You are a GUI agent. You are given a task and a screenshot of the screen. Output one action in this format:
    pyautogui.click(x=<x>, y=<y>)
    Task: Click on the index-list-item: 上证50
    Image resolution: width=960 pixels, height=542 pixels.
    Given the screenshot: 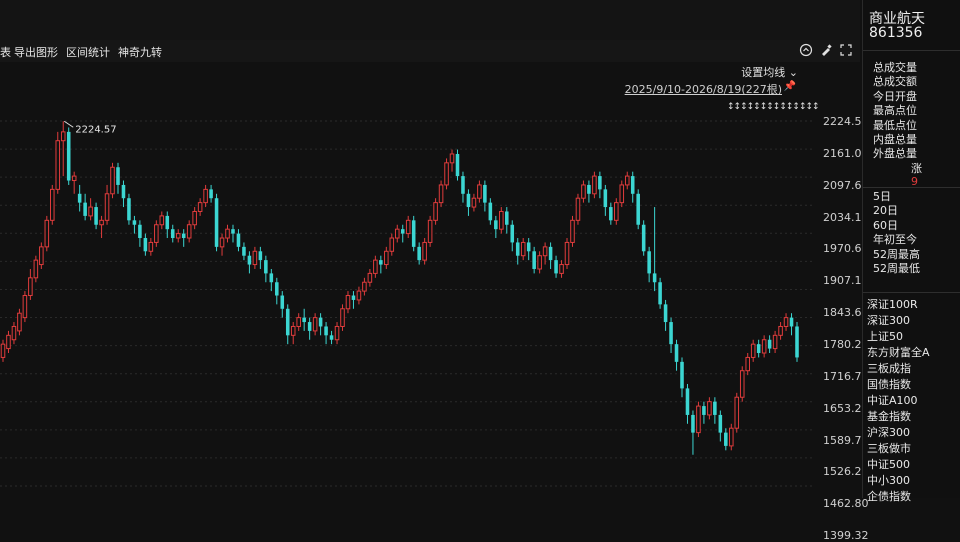 What is the action you would take?
    pyautogui.click(x=885, y=336)
    